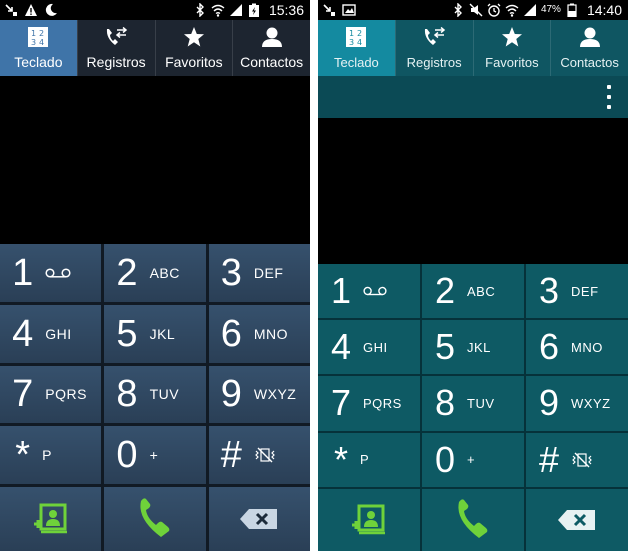  What do you see at coordinates (473, 97) in the screenshot?
I see `action-bar` at bounding box center [473, 97].